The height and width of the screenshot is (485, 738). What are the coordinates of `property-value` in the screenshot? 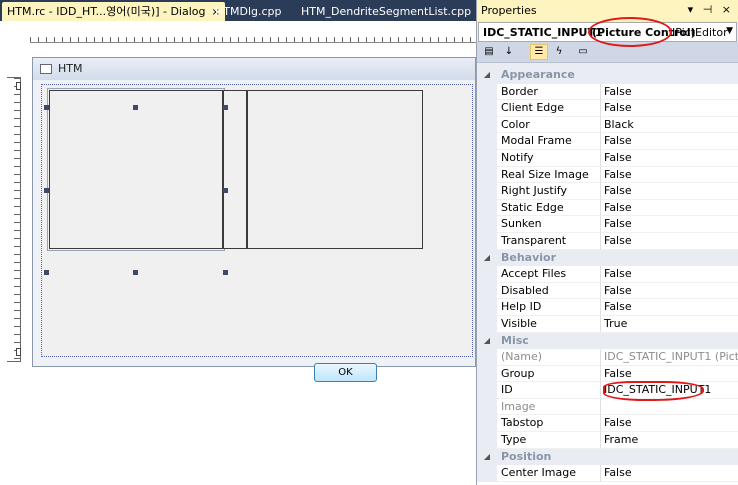 It's located at (669, 407).